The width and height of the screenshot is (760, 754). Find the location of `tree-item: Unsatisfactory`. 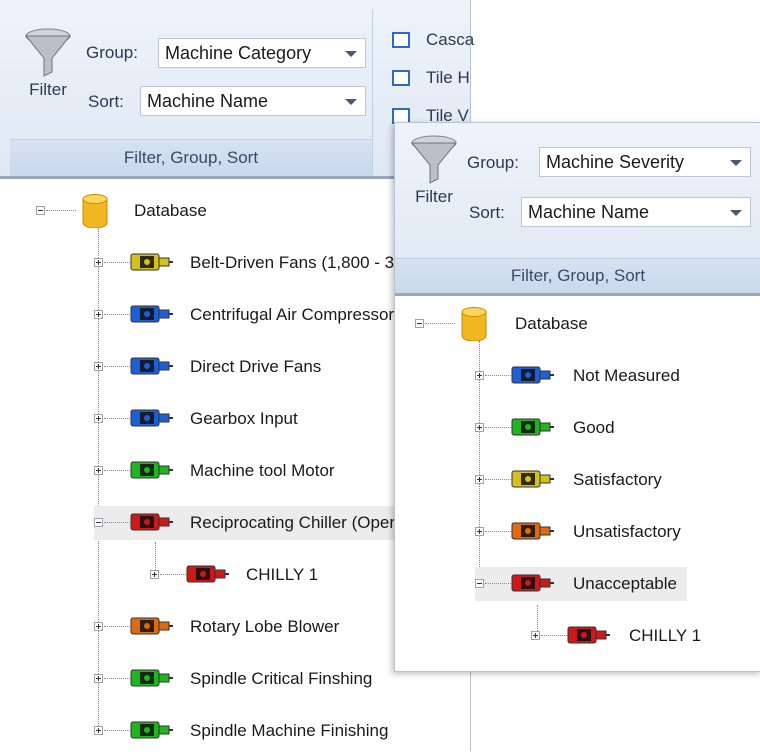

tree-item: Unsatisfactory is located at coordinates (581, 532).